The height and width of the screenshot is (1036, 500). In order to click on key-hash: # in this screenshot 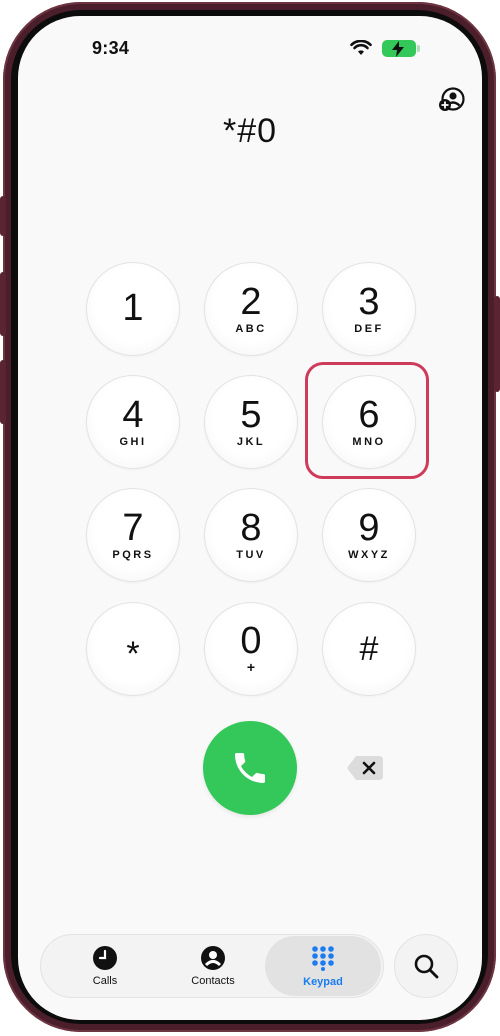, I will do `click(369, 649)`.